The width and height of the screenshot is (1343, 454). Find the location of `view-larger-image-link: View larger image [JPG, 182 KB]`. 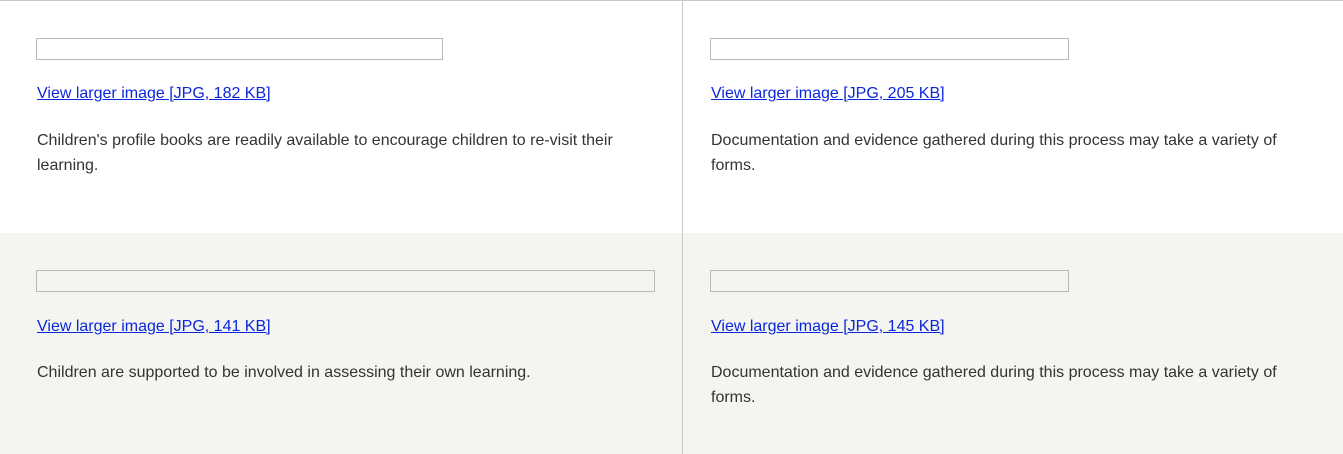

view-larger-image-link: View larger image [JPG, 182 KB] is located at coordinates (154, 94).